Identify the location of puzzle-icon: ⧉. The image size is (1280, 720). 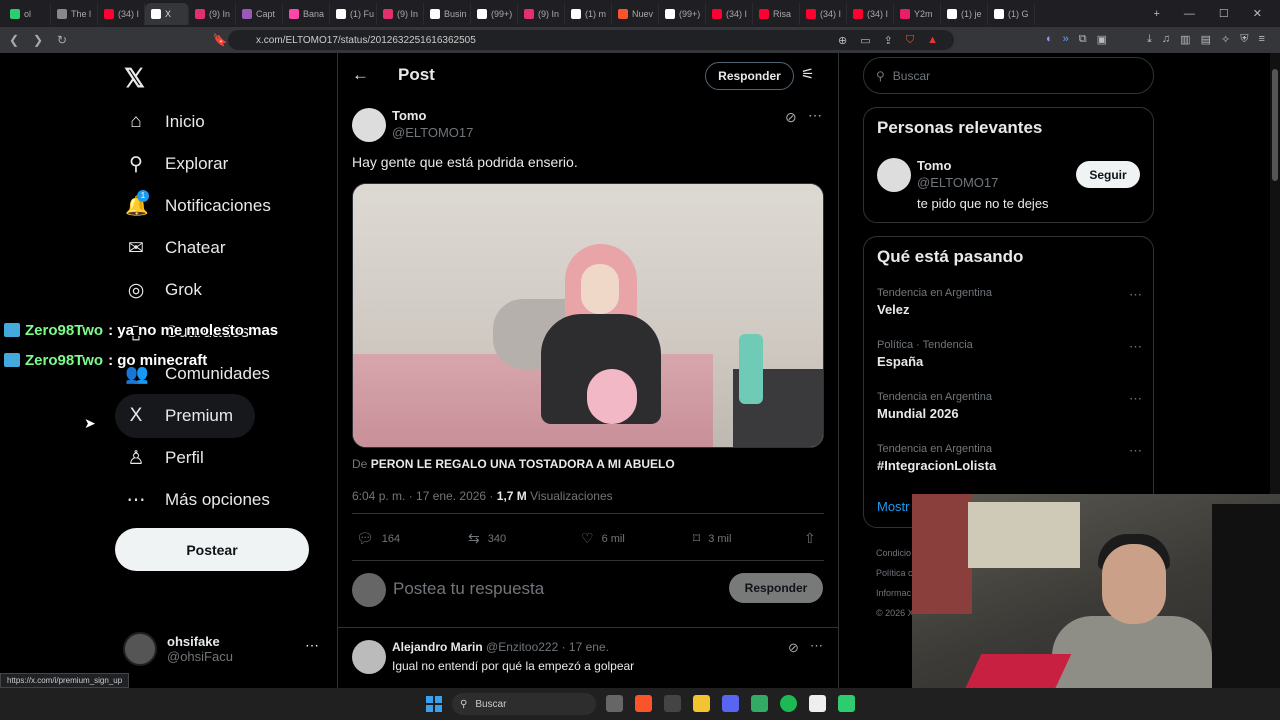
(1083, 39).